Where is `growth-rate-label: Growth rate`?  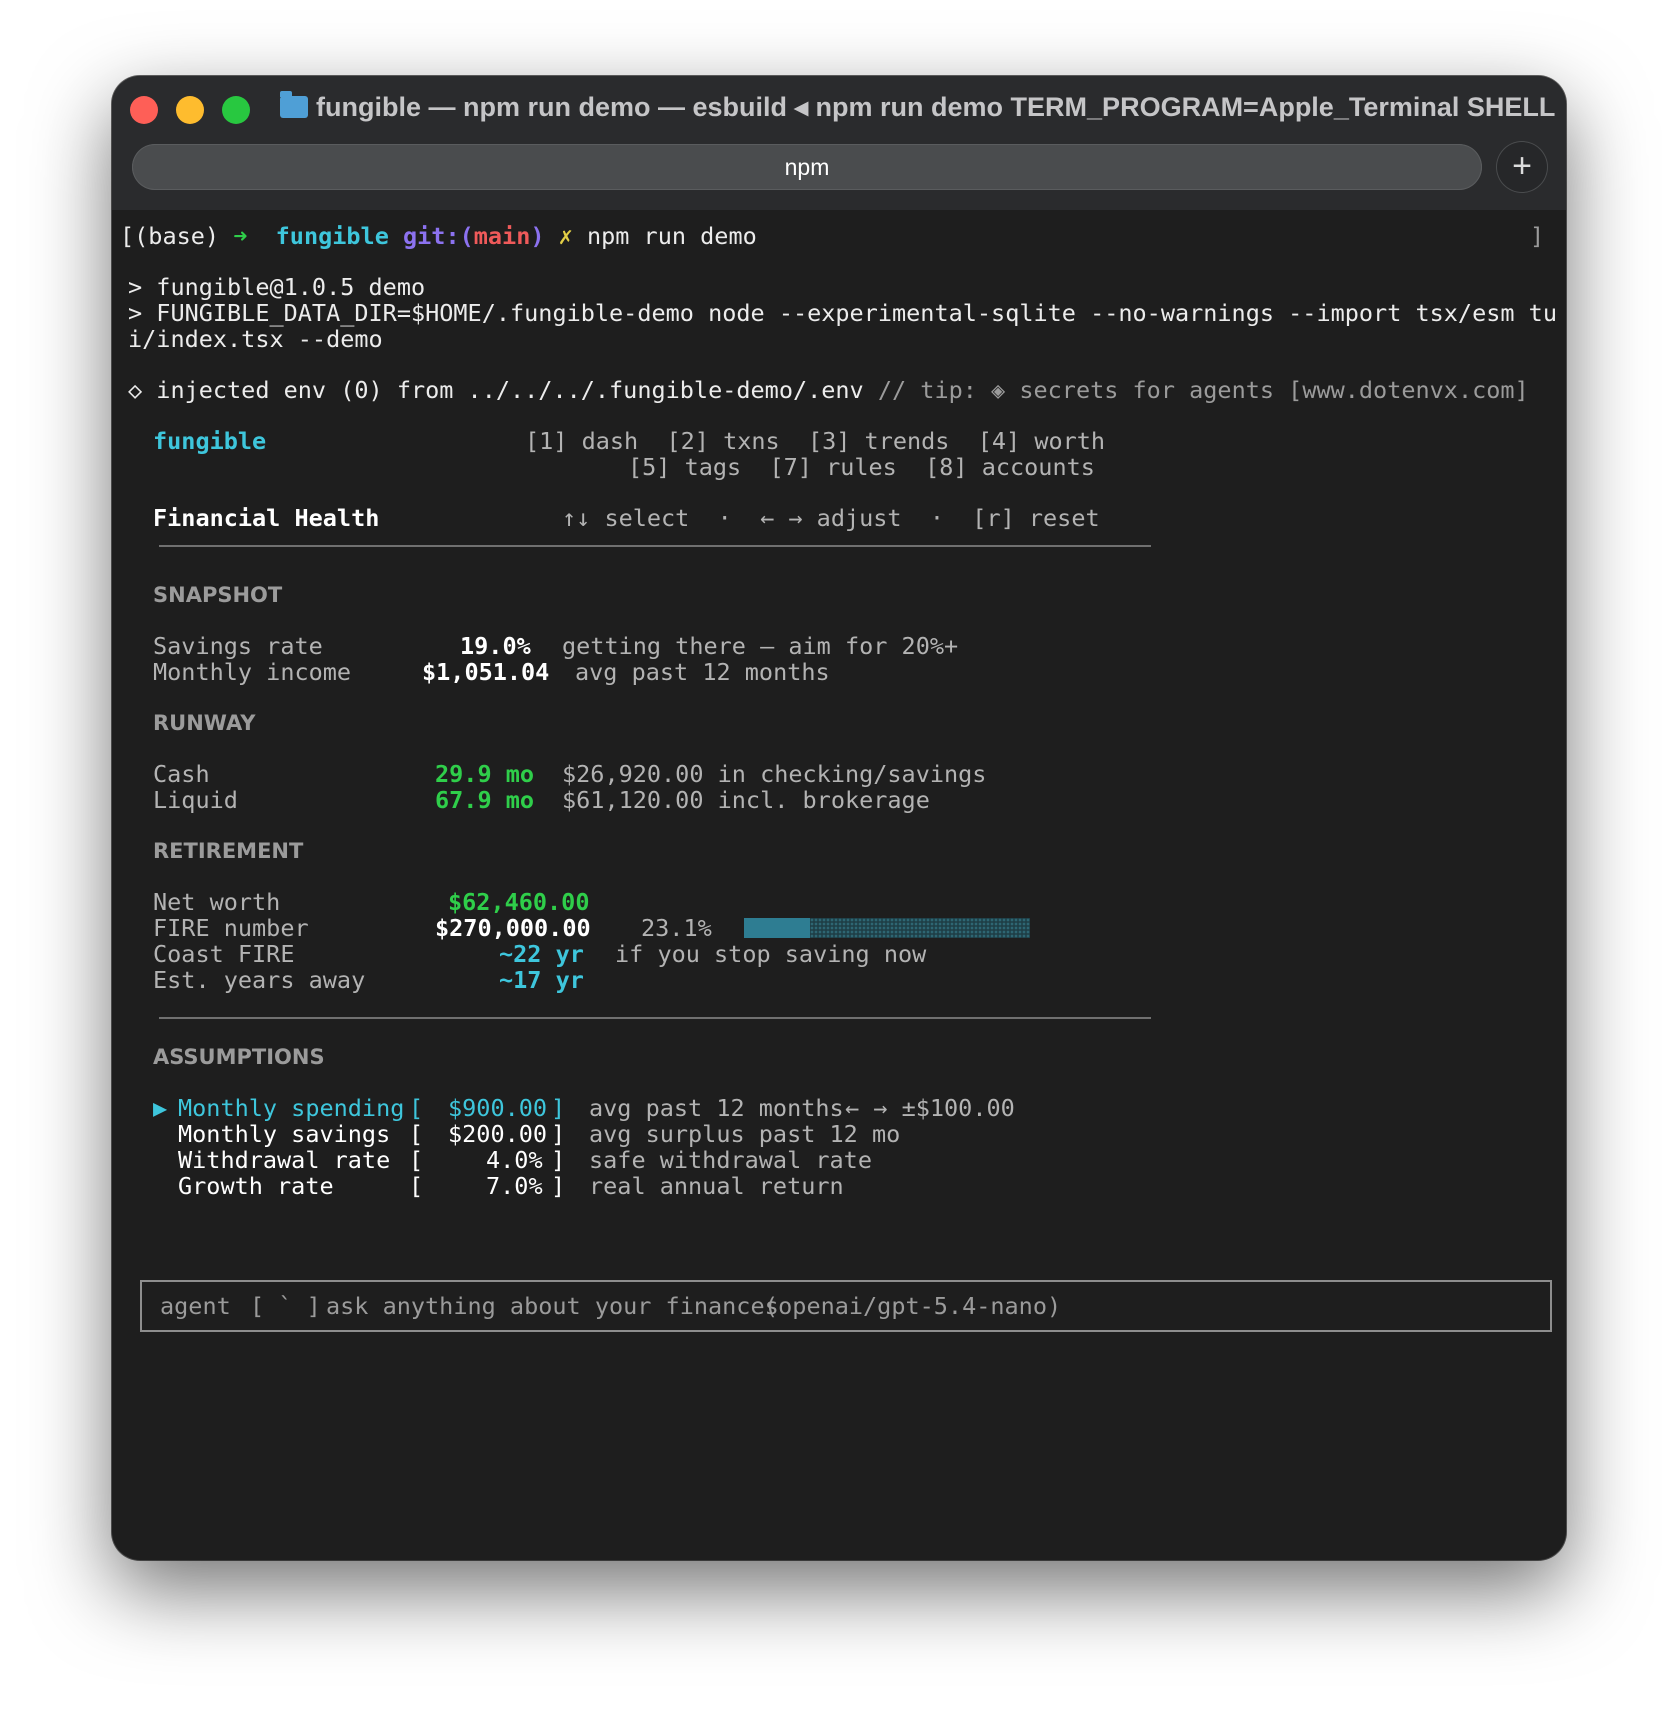 growth-rate-label: Growth rate is located at coordinates (256, 1186).